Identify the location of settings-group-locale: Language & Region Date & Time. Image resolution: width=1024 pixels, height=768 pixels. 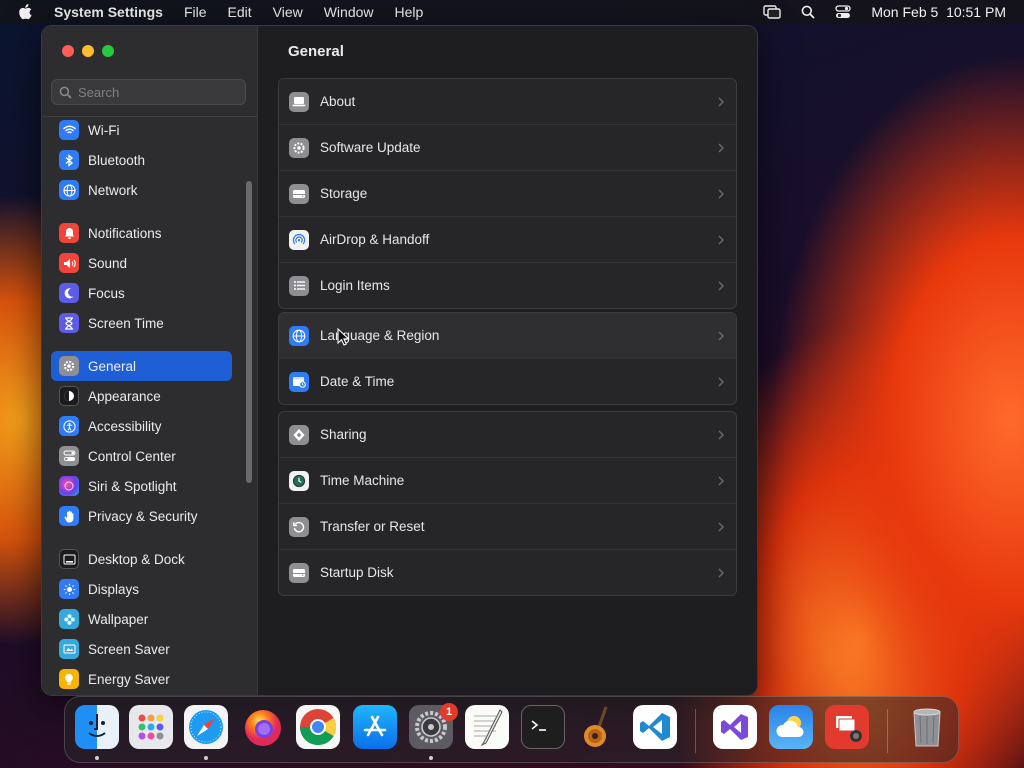
(507, 358).